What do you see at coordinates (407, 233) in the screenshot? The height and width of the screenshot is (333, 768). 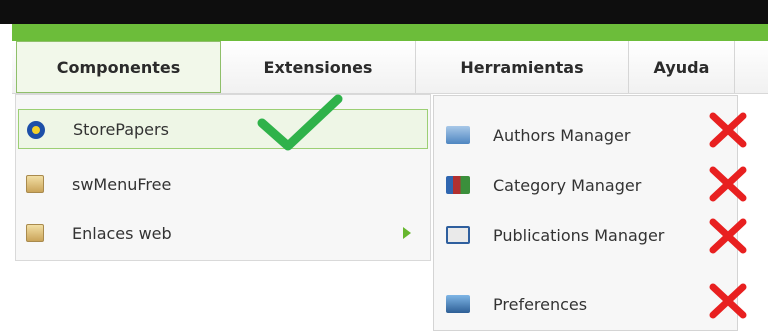 I see `submenu-arrow-icon` at bounding box center [407, 233].